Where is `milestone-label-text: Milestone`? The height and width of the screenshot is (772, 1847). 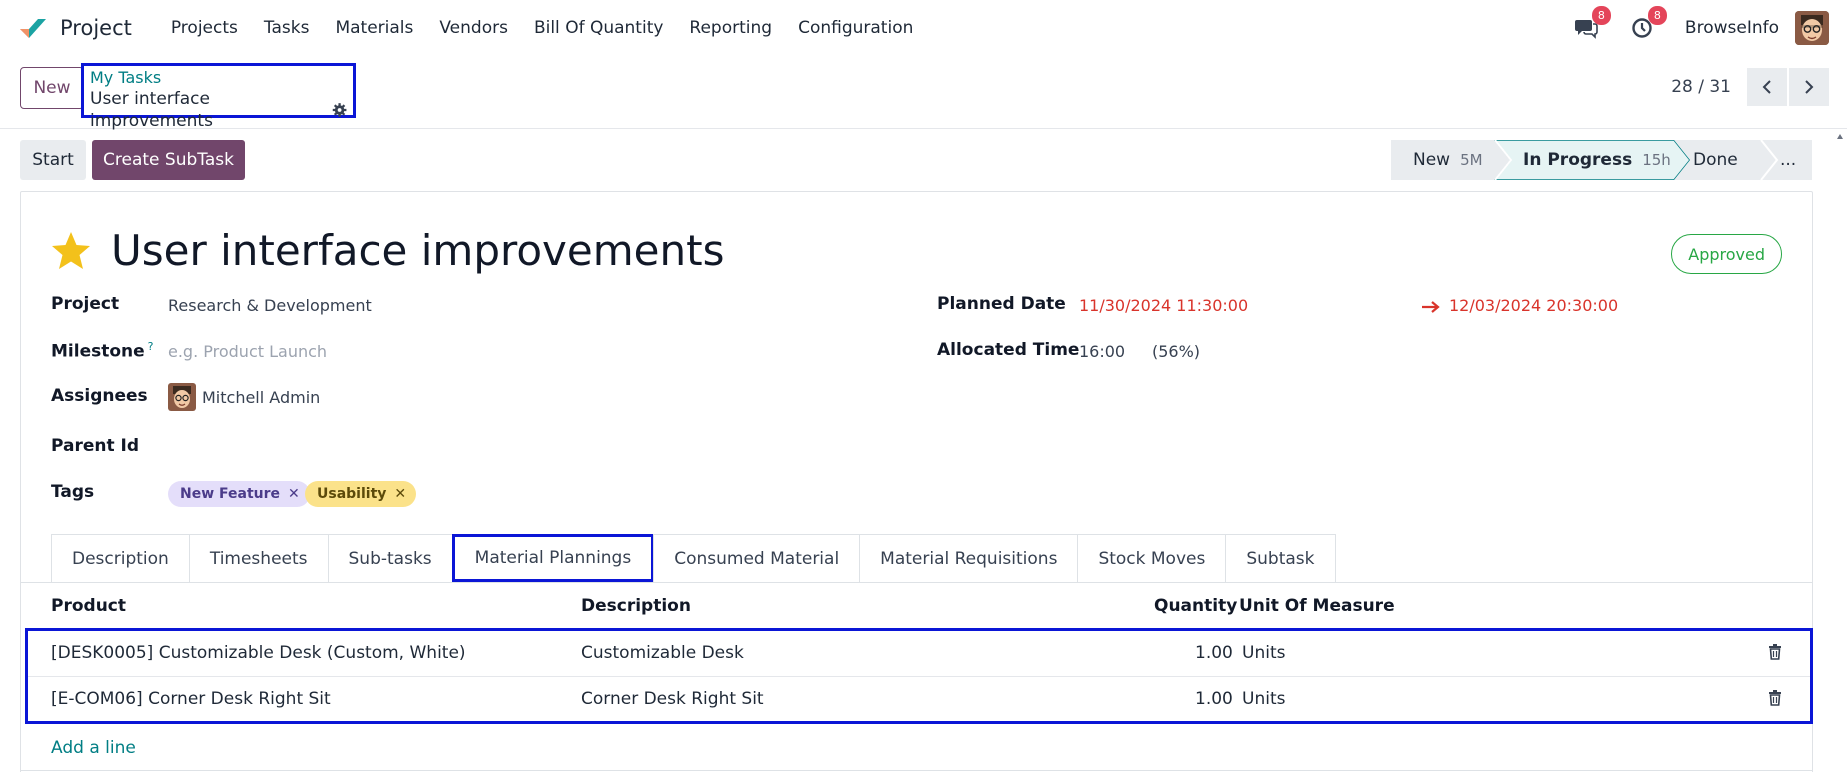 milestone-label-text: Milestone is located at coordinates (98, 351).